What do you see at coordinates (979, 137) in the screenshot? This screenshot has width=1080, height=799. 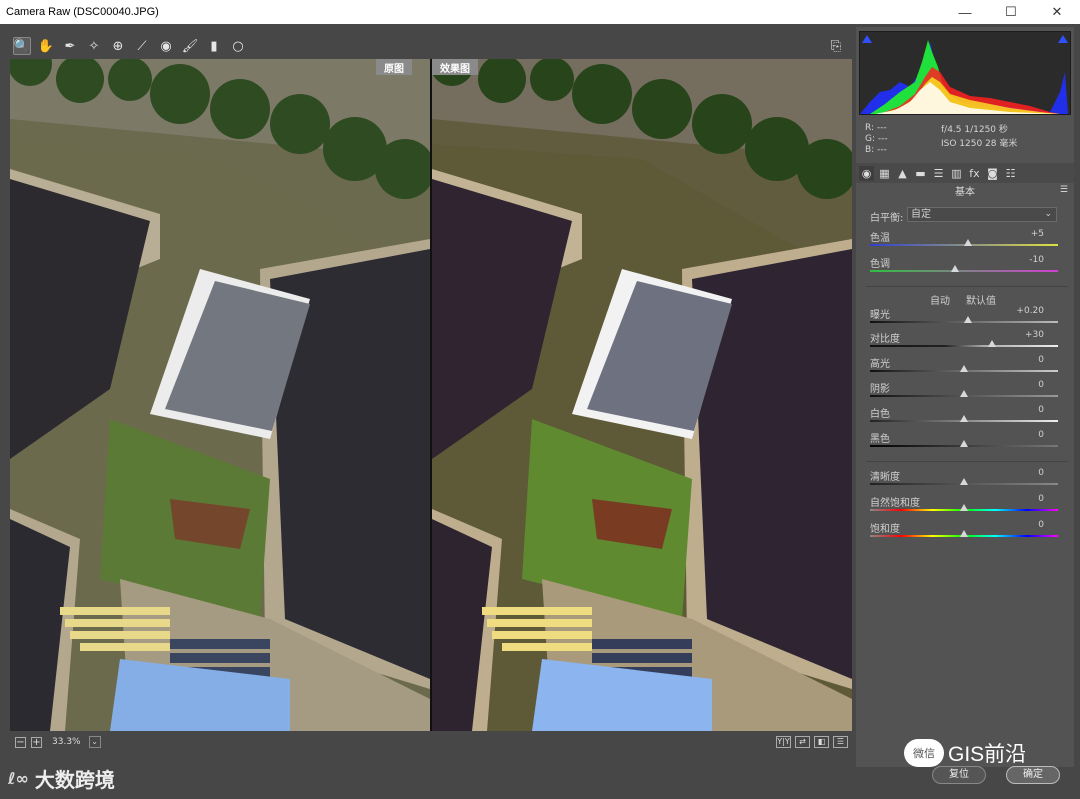 I see `exif-info: f/4.5 1/1250 秒 ISO 1250 28 毫米` at bounding box center [979, 137].